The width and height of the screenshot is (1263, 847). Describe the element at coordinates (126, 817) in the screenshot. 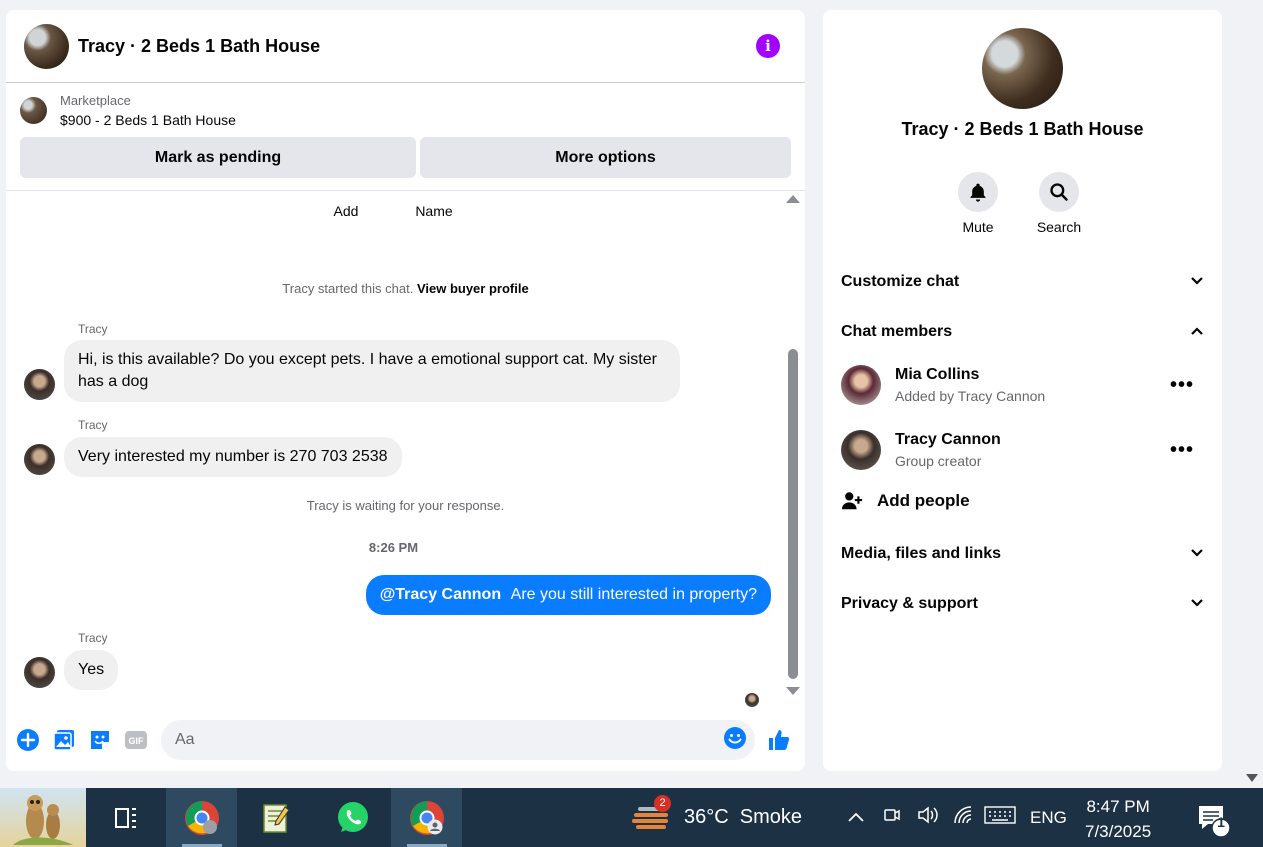

I see `task-view-icon` at that location.